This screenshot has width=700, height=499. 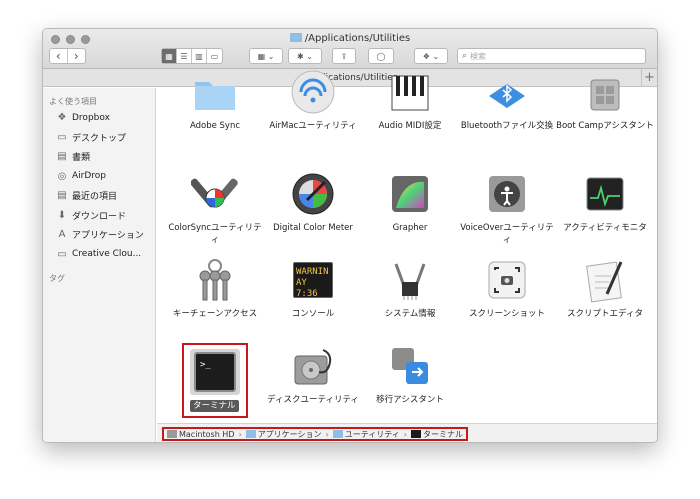 I want to click on chevron-right-icon: ›, so click(x=240, y=434).